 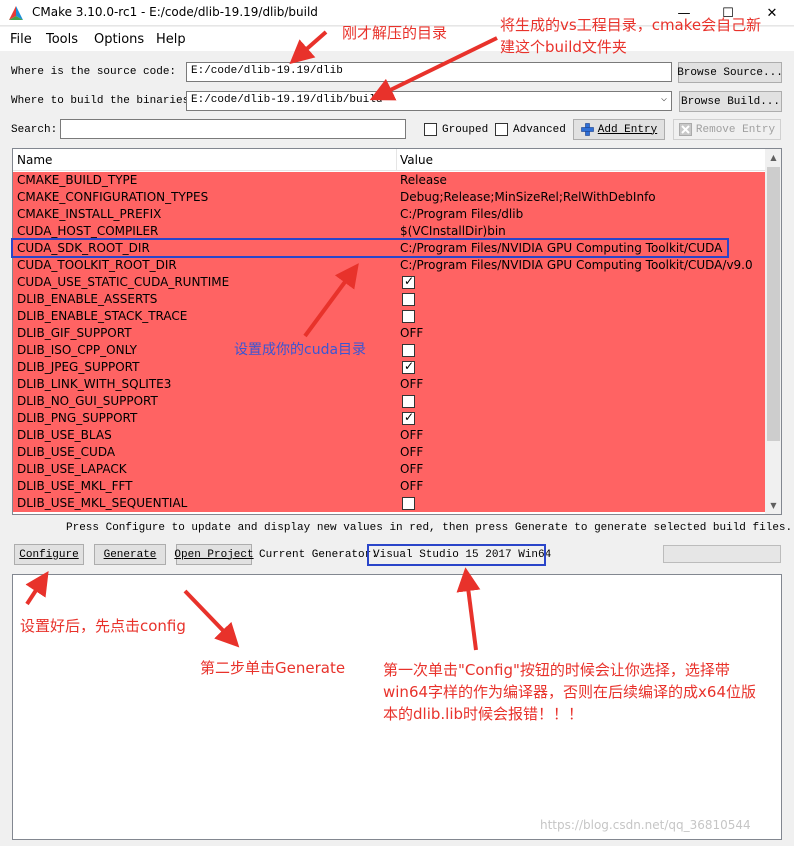 I want to click on table-row: DLIB_LINK_WITH_SQLITE3 OFF, so click(x=389, y=384).